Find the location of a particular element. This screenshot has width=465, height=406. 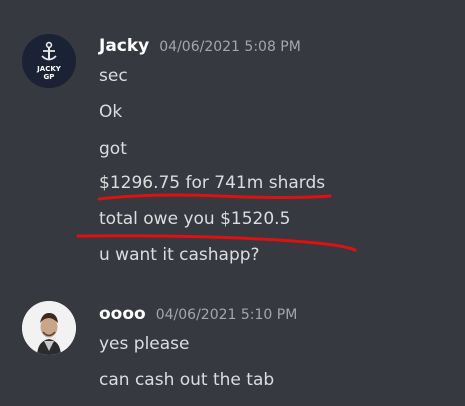

message-line: yes please is located at coordinates (144, 344).